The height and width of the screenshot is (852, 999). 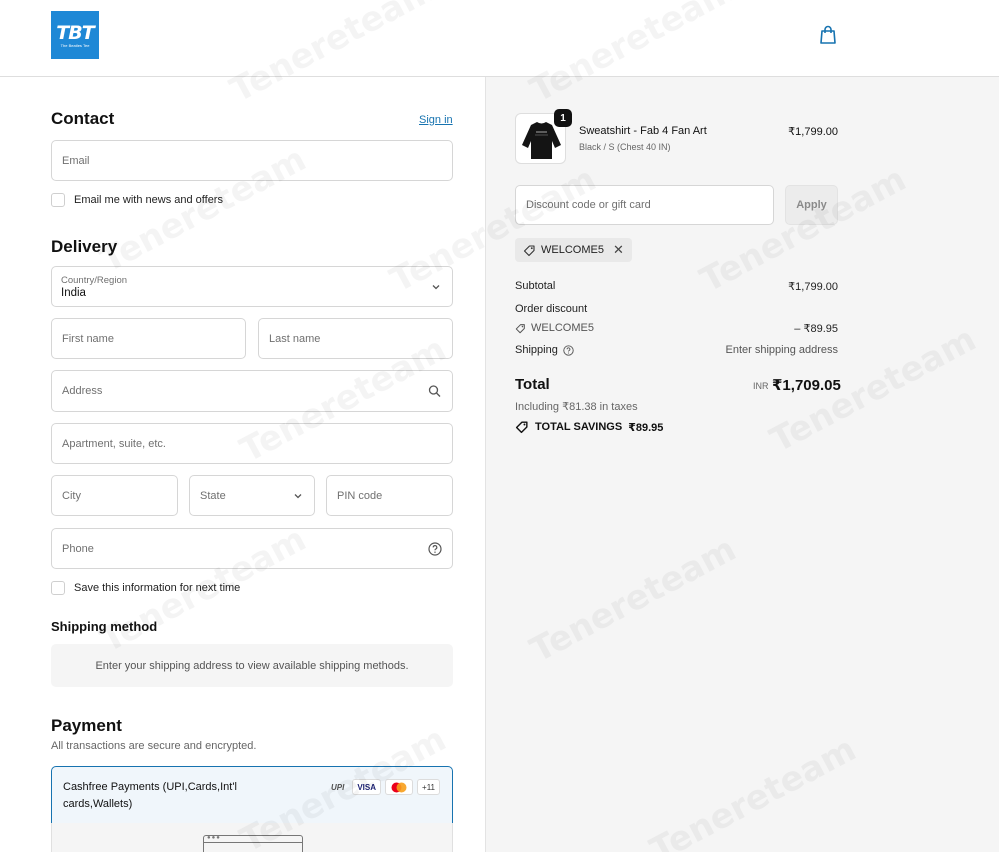 I want to click on total-value: ₹1,709.05, so click(x=806, y=385).